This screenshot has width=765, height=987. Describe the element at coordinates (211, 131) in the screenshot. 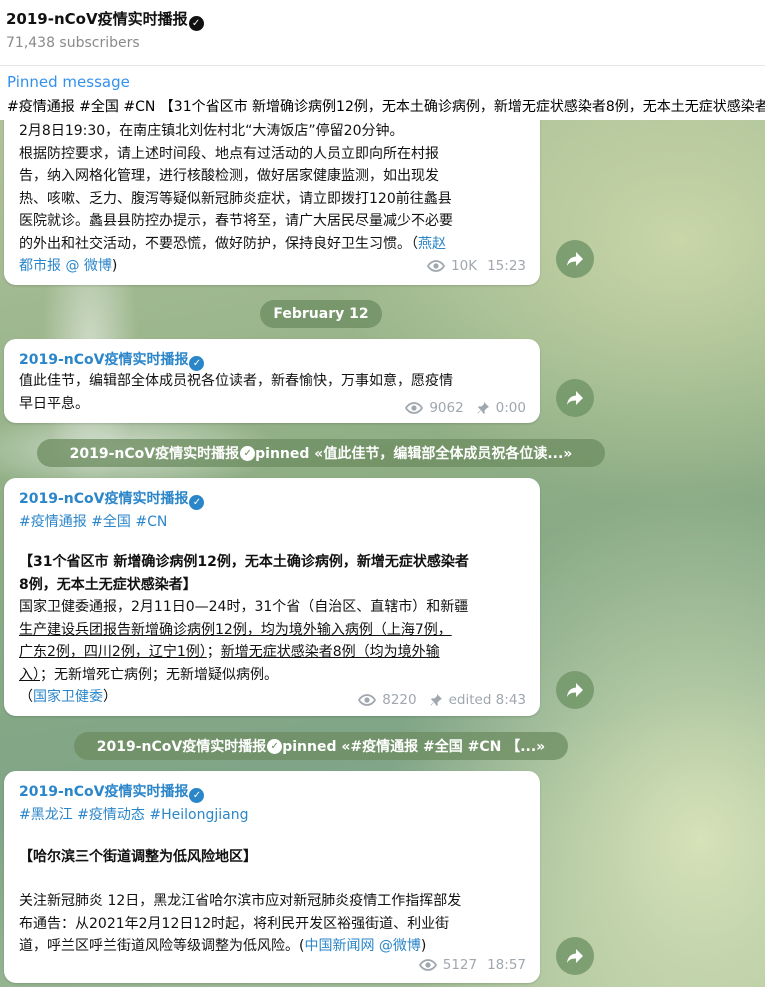

I see `text-line: 2月8日19:30，在南庄镇北刘佐村北“大涛饭店”停留20分钟。` at that location.